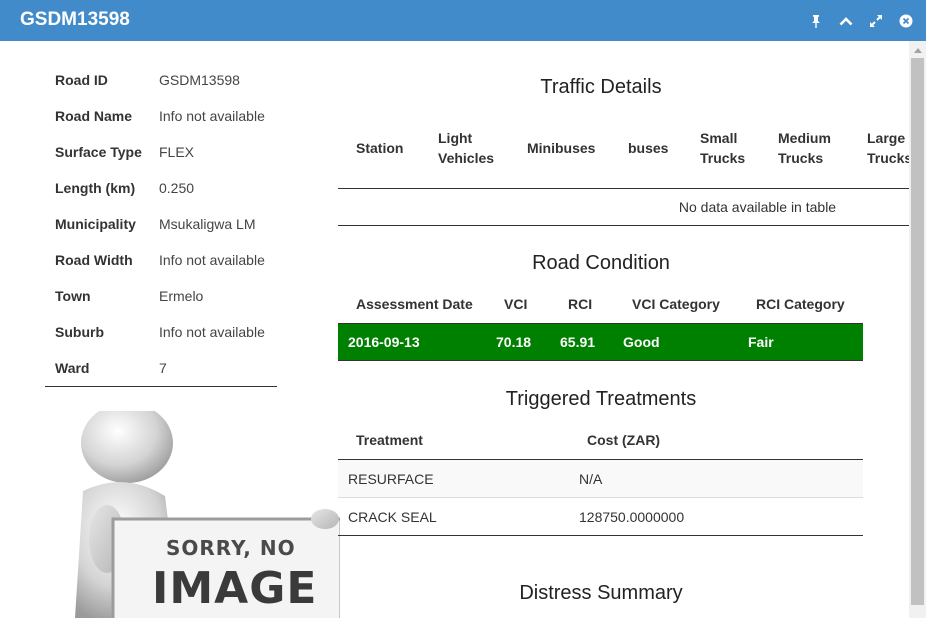  I want to click on no-image-line2: IMAGE, so click(235, 588).